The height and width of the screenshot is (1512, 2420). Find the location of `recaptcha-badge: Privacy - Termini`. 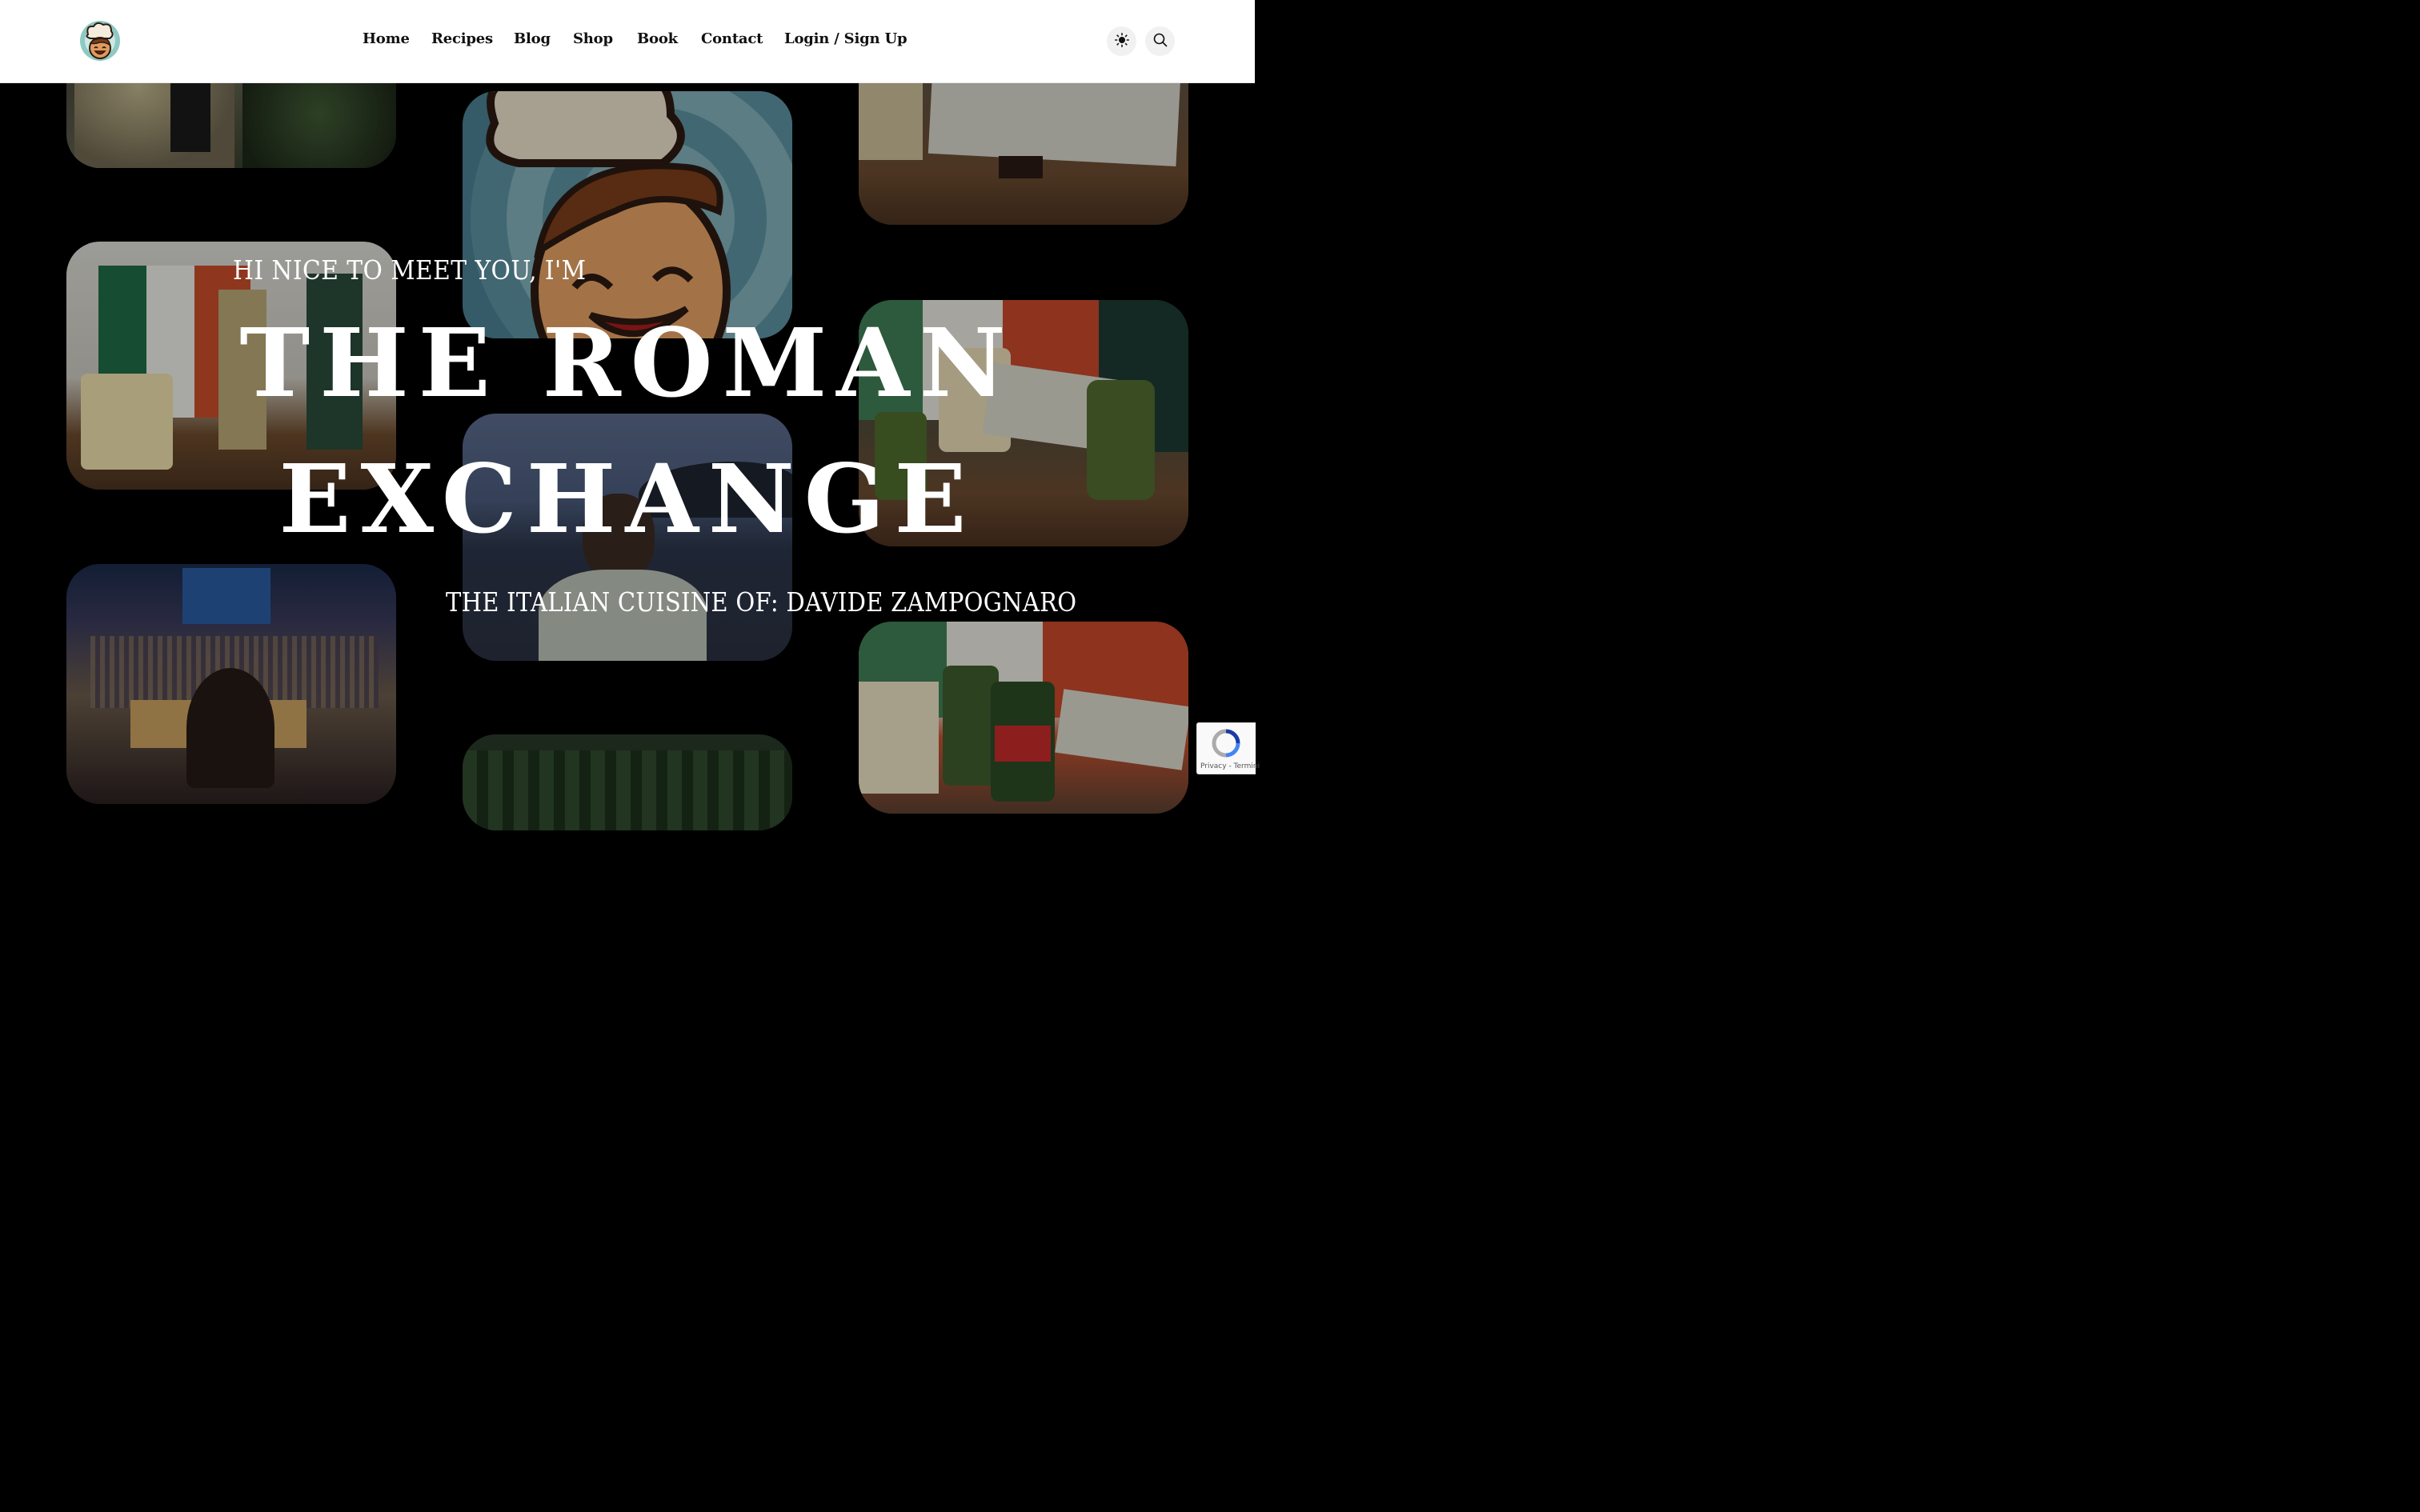

recaptcha-badge: Privacy - Termini is located at coordinates (1228, 748).